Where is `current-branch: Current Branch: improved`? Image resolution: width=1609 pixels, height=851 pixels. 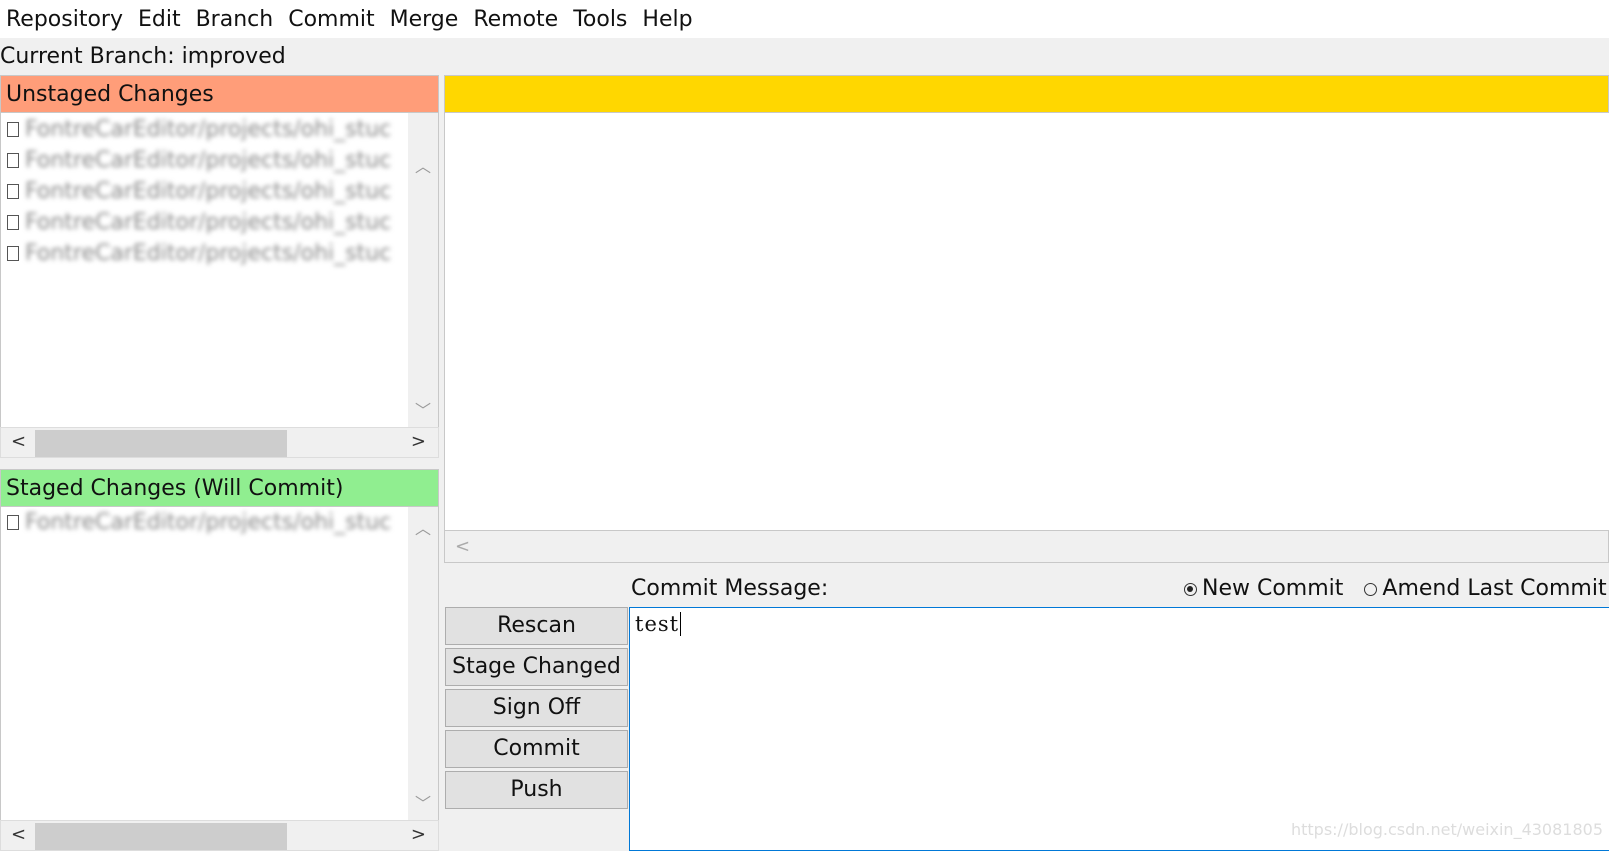 current-branch: Current Branch: improved is located at coordinates (143, 57).